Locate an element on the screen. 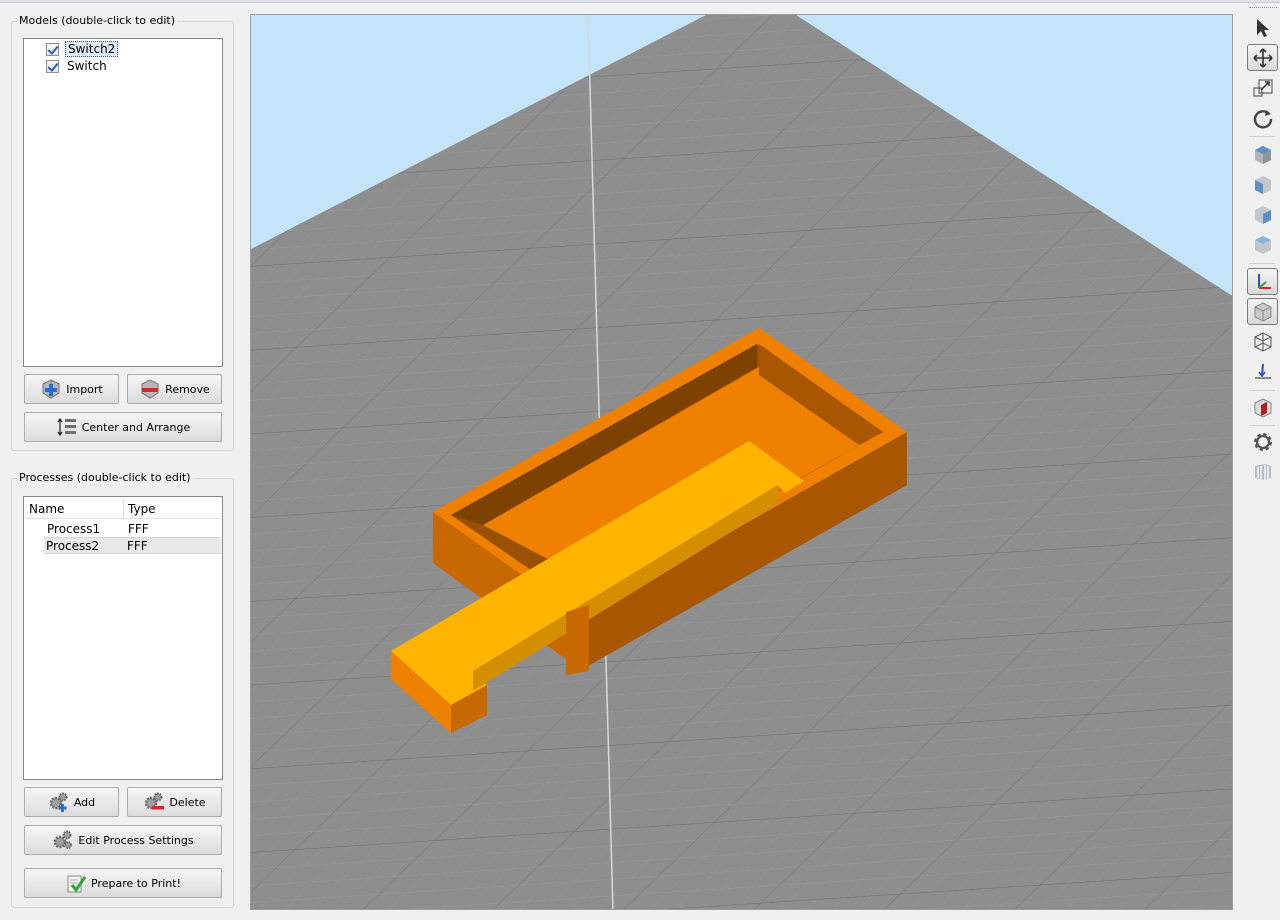 This screenshot has height=920, width=1280. settings-button is located at coordinates (1262, 441).